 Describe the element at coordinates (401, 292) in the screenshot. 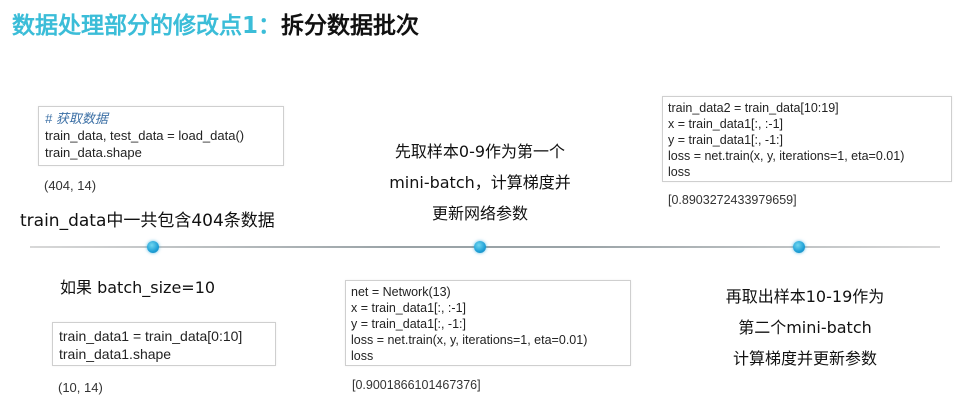

I see `code-line: net = Network(13)` at that location.